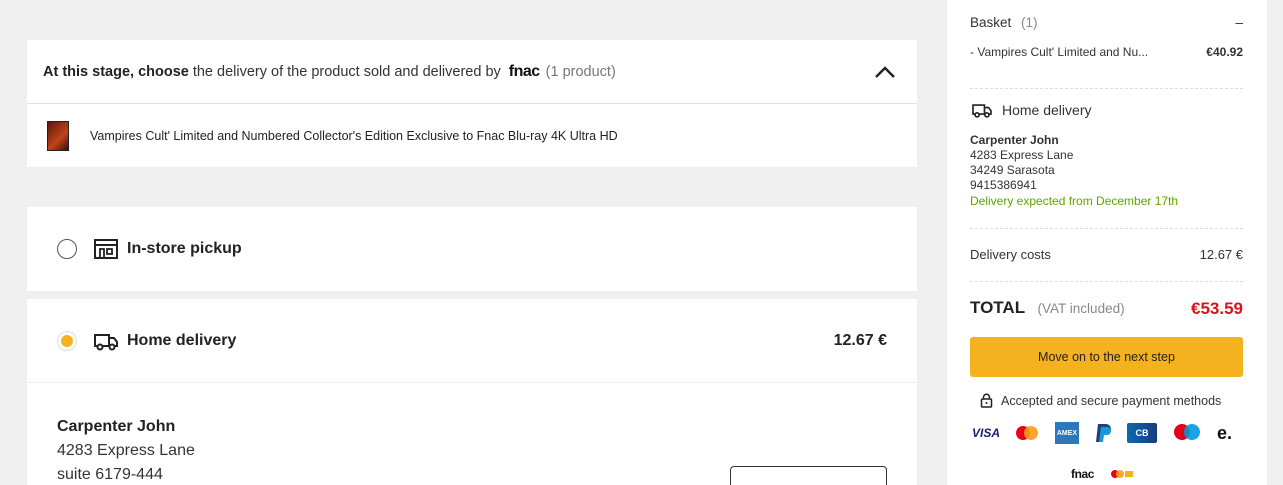 This screenshot has height=485, width=1283. Describe the element at coordinates (126, 450) in the screenshot. I see `address-line1: 4283 Express Lane` at that location.